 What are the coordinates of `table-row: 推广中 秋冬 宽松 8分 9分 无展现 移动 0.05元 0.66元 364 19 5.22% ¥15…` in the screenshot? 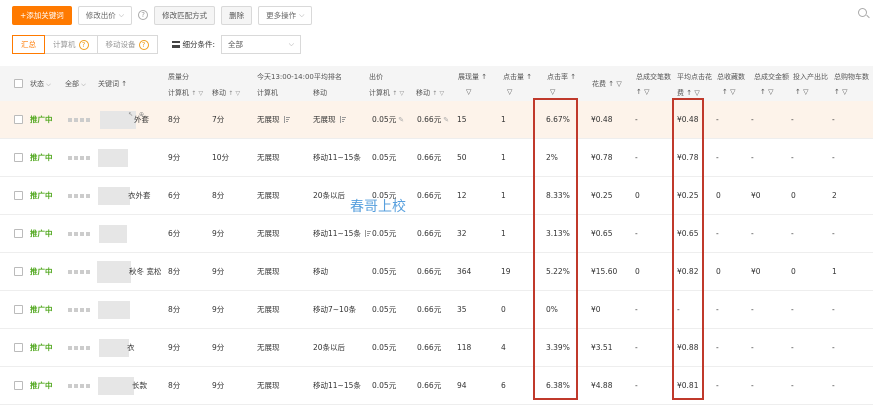 It's located at (436, 272).